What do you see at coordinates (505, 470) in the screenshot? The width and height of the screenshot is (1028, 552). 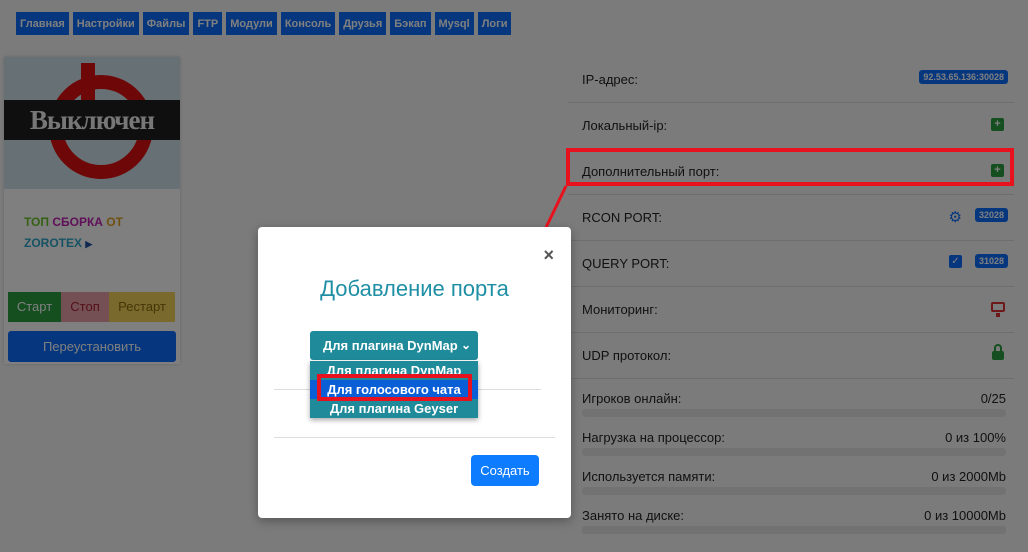 I see `create-button: Создать` at bounding box center [505, 470].